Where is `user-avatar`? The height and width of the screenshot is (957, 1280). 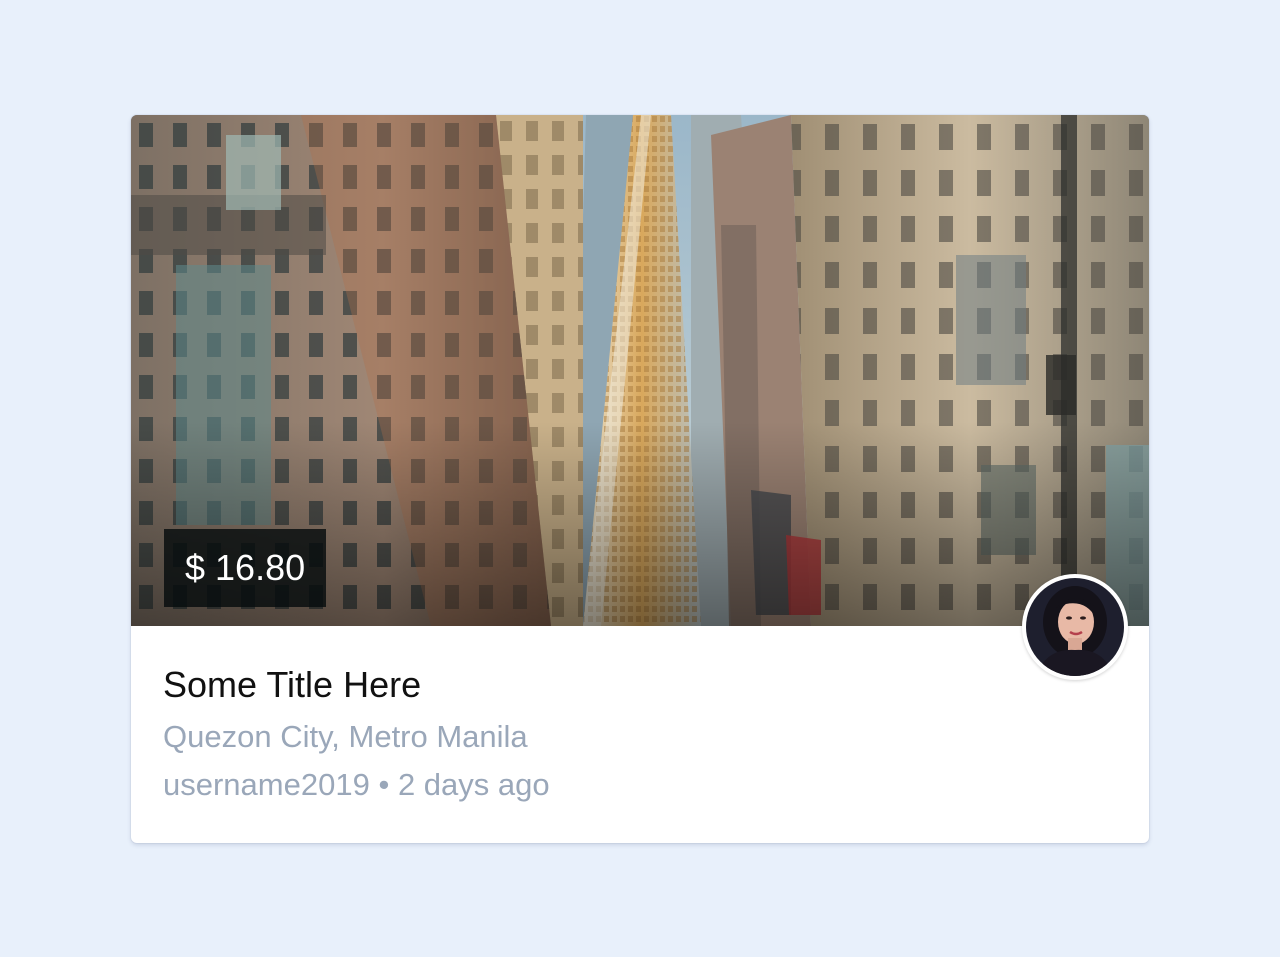 user-avatar is located at coordinates (1075, 627).